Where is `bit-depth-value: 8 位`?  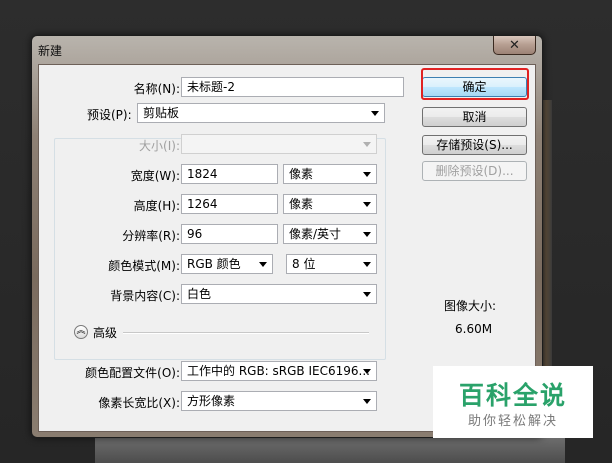
bit-depth-value: 8 位 is located at coordinates (304, 264).